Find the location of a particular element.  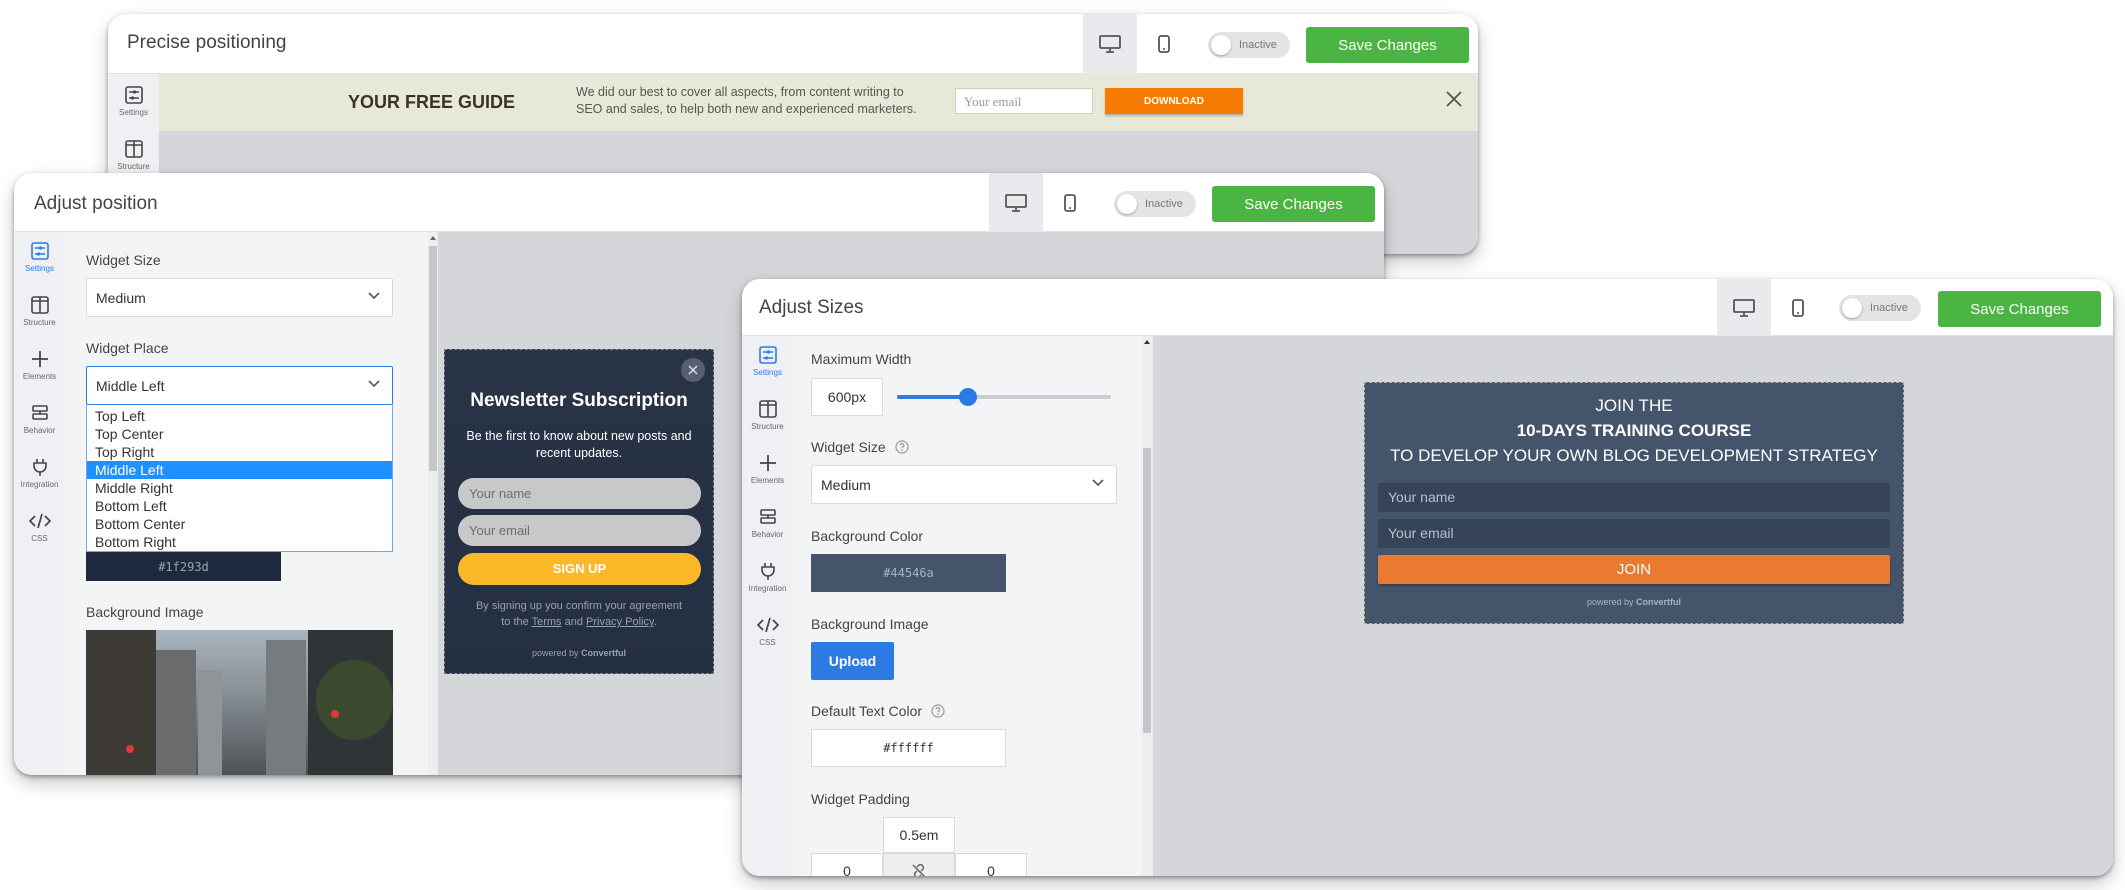

popup-close-button is located at coordinates (693, 370).